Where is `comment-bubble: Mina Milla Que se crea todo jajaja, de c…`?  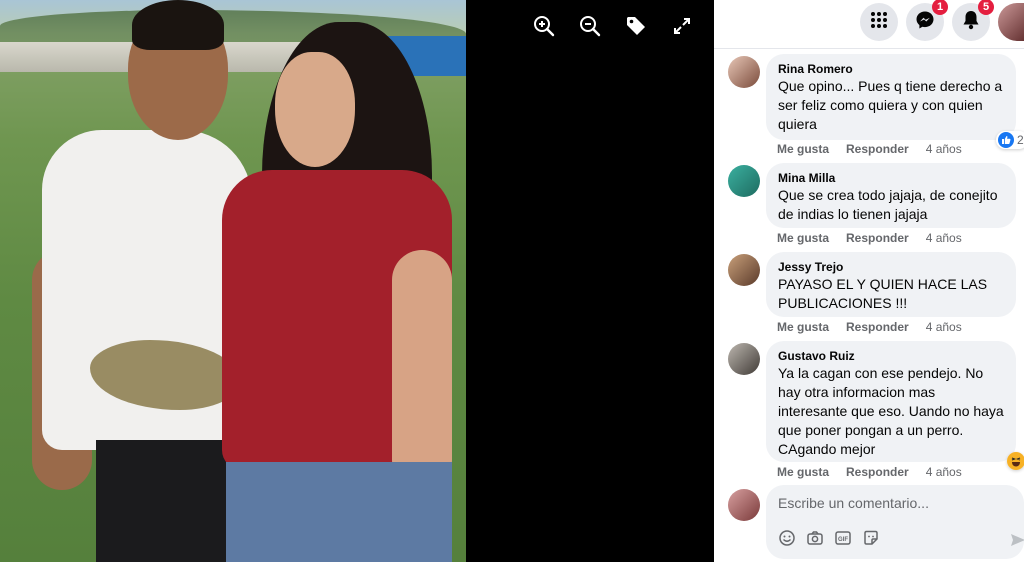
comment-bubble: Mina Milla Que se crea todo jajaja, de c… is located at coordinates (891, 195).